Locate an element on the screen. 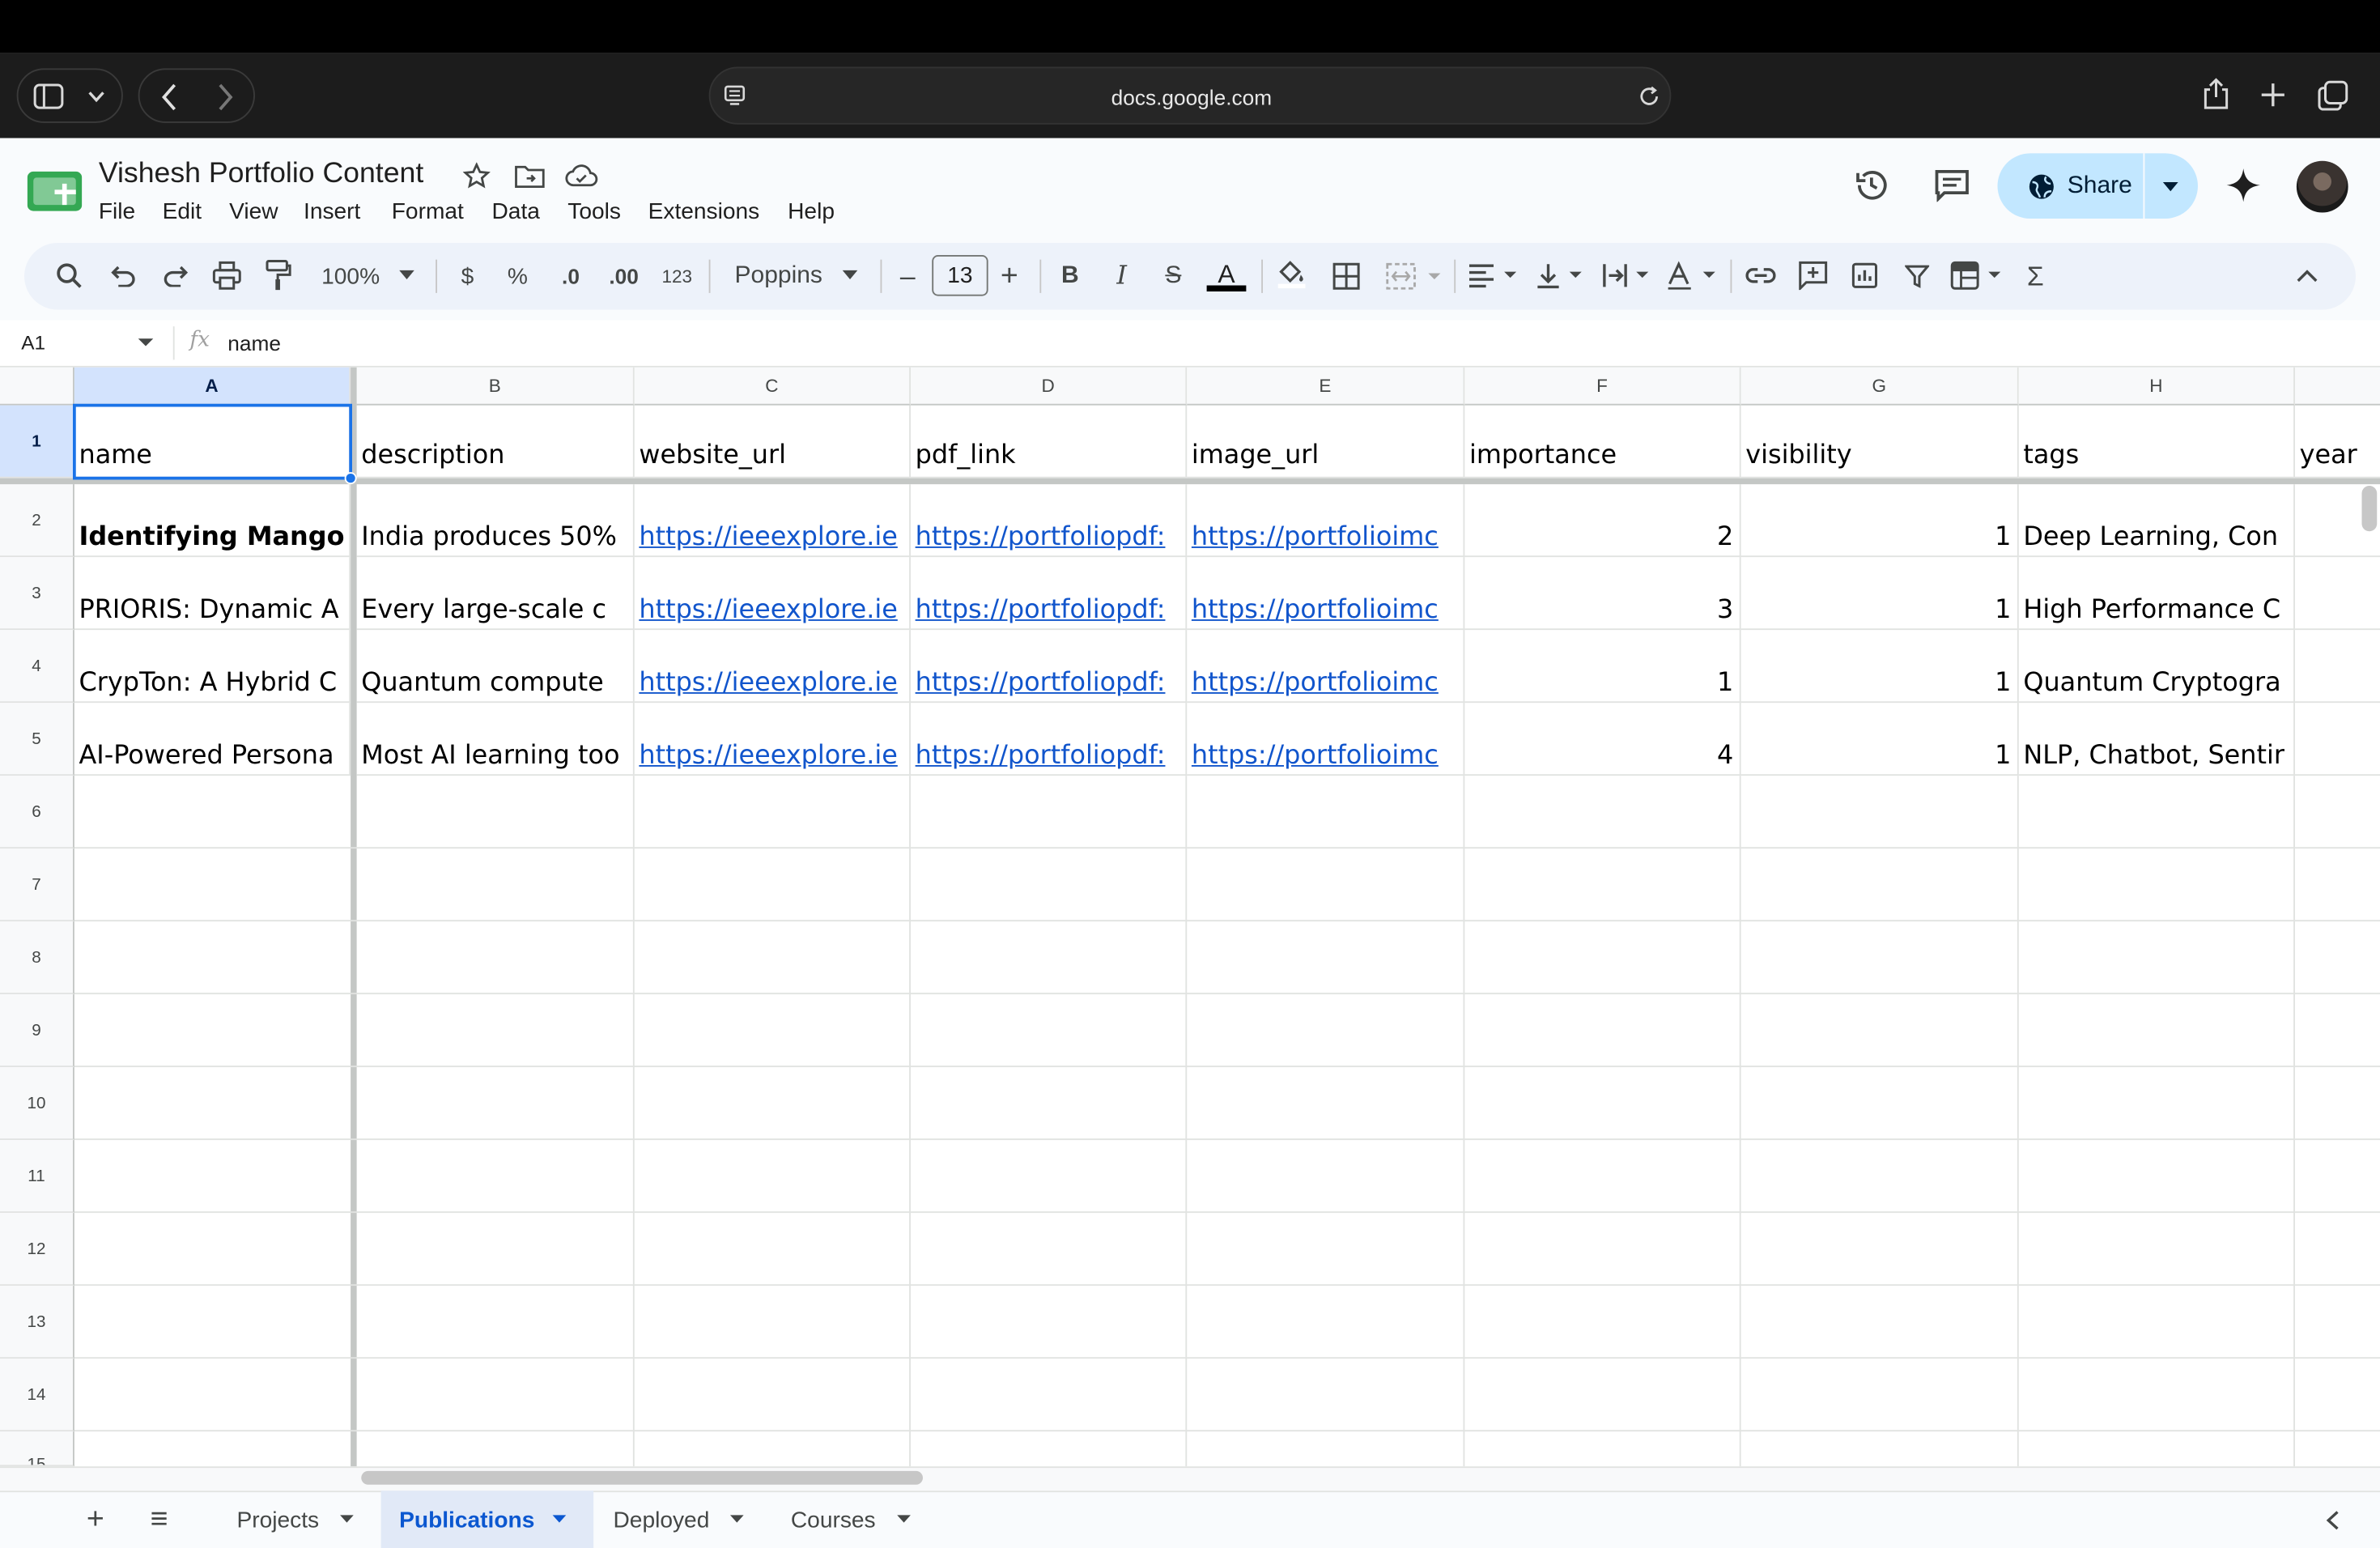 The height and width of the screenshot is (1548, 2380). cell-g4: 1 is located at coordinates (1880, 667).